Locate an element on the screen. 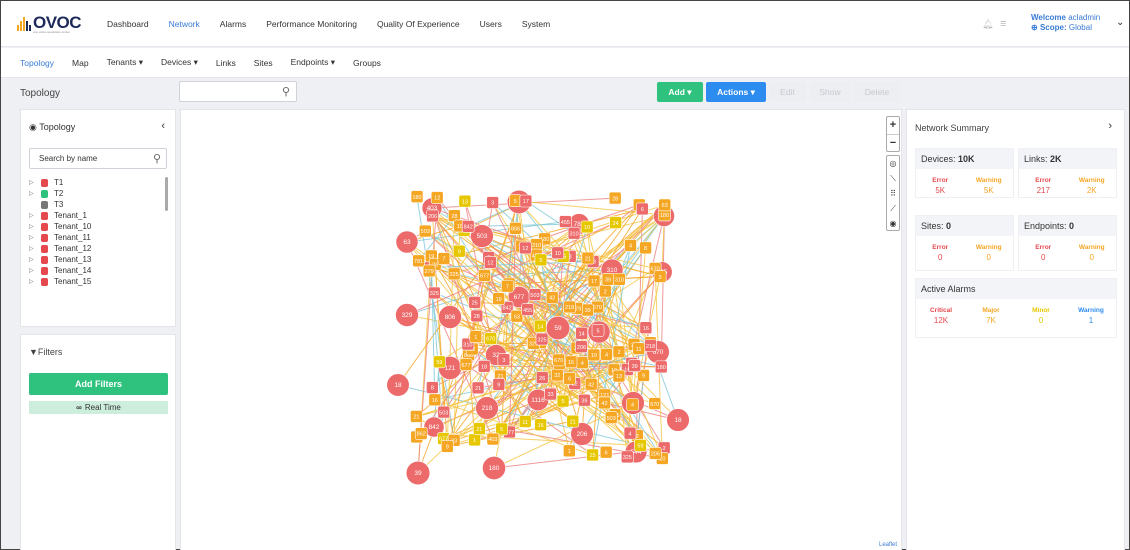  site-node: 39 is located at coordinates (418, 473).